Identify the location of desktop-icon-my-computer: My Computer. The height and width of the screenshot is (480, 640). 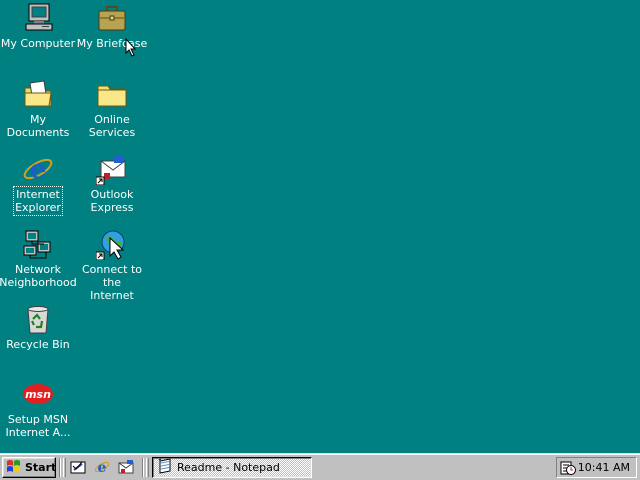
(38, 26).